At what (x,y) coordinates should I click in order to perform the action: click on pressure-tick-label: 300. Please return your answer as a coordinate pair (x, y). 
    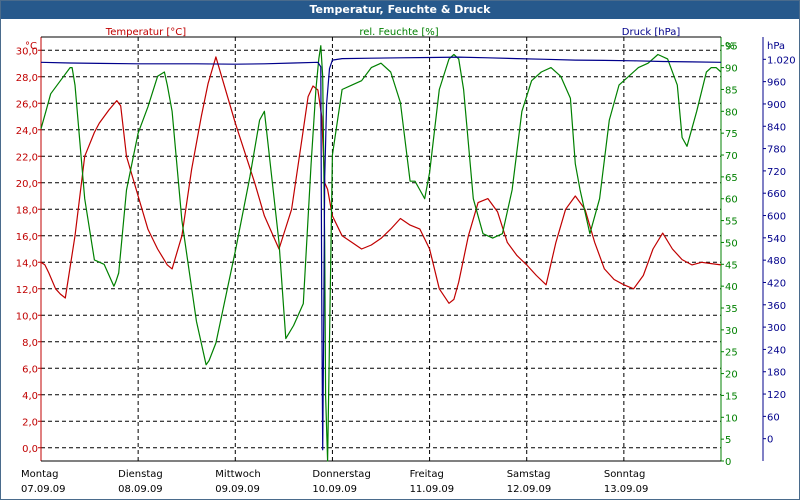
    Looking at the image, I should click on (776, 328).